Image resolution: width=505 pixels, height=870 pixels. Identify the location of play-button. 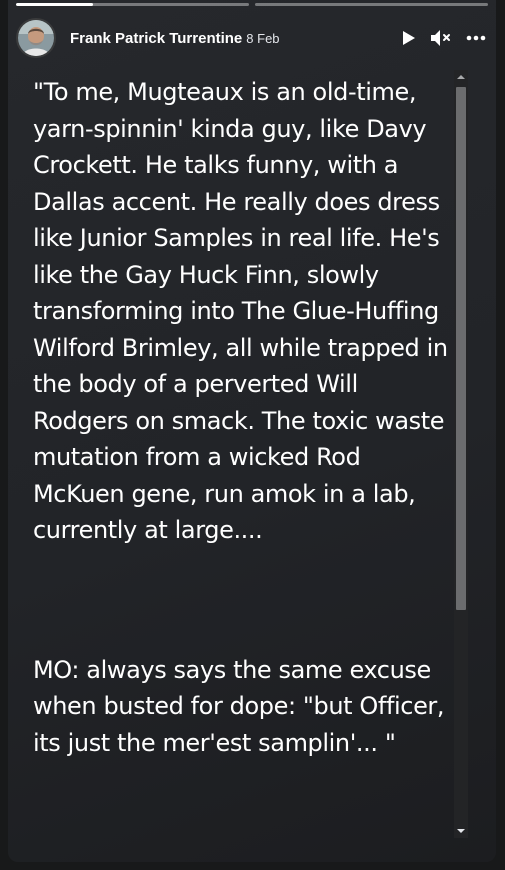
(409, 38).